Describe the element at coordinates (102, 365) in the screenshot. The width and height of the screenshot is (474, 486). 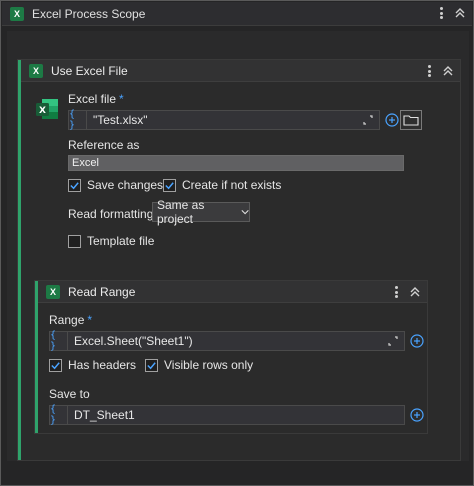
I see `has-headers-label: Has headers` at that location.